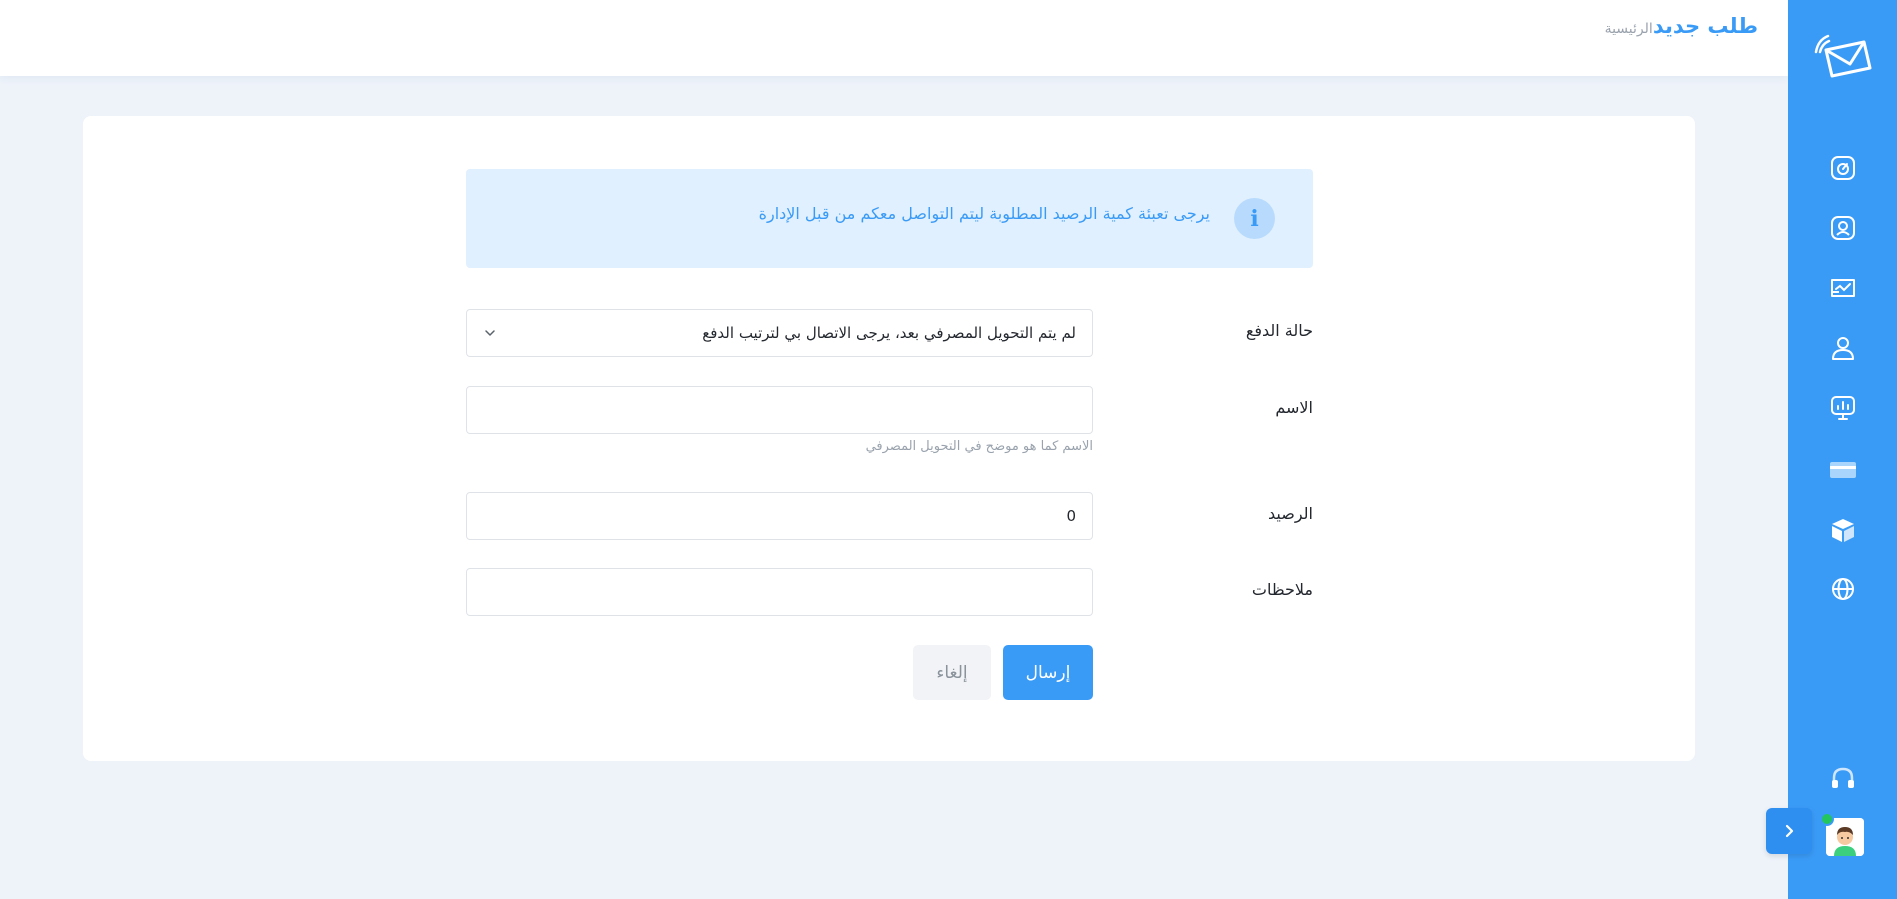  Describe the element at coordinates (952, 672) in the screenshot. I see `cancel-button: إلغاء` at that location.